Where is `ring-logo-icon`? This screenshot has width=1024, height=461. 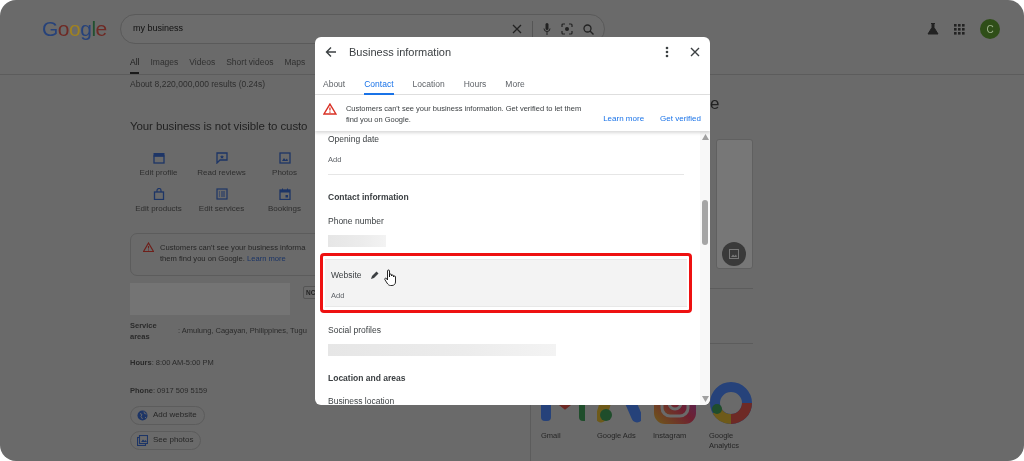
ring-logo-icon is located at coordinates (731, 403).